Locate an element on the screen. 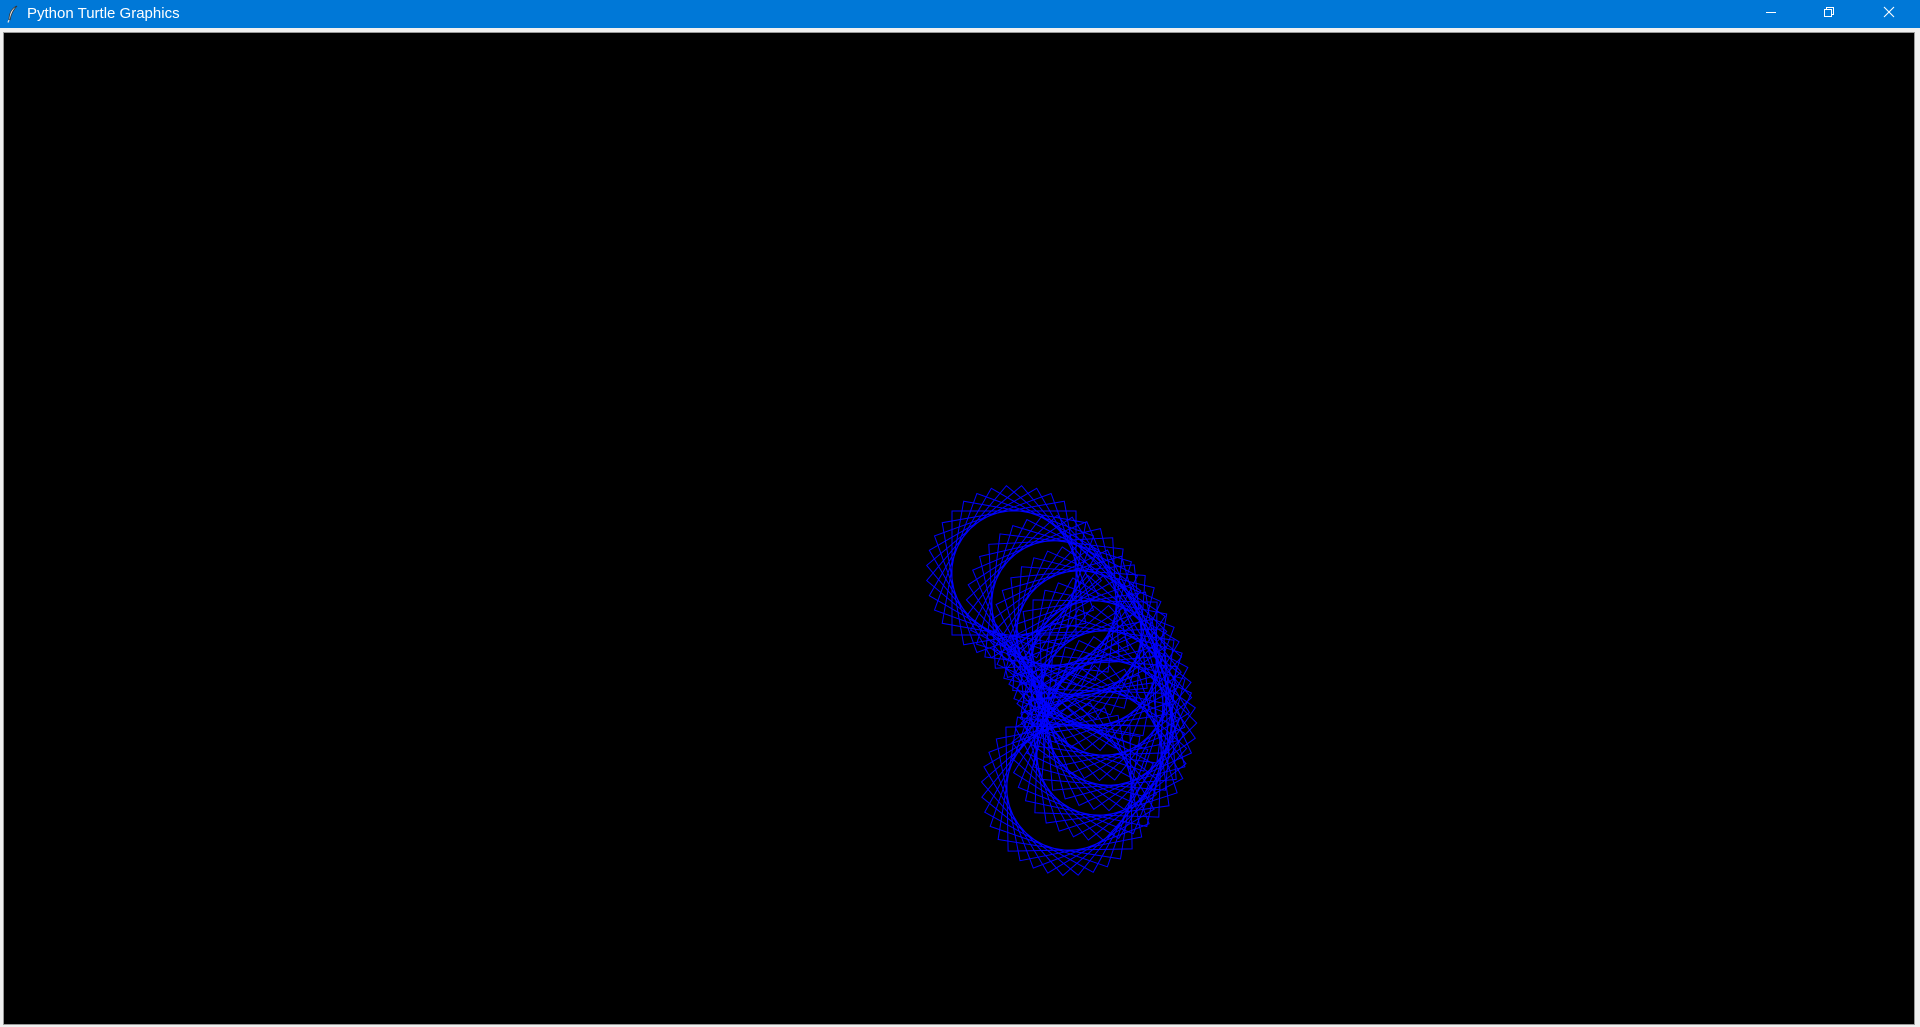 This screenshot has height=1027, width=1920. spirograph-drawing is located at coordinates (1061, 680).